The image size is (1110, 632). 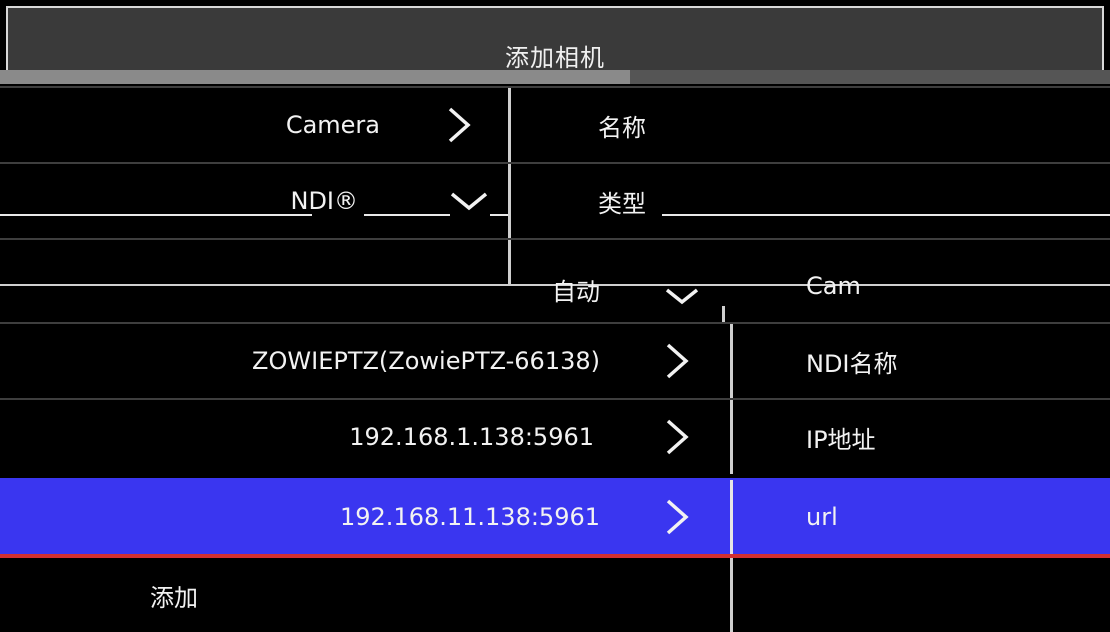 I want to click on ip-value: 192.168.1.138:5961, so click(x=471, y=437).